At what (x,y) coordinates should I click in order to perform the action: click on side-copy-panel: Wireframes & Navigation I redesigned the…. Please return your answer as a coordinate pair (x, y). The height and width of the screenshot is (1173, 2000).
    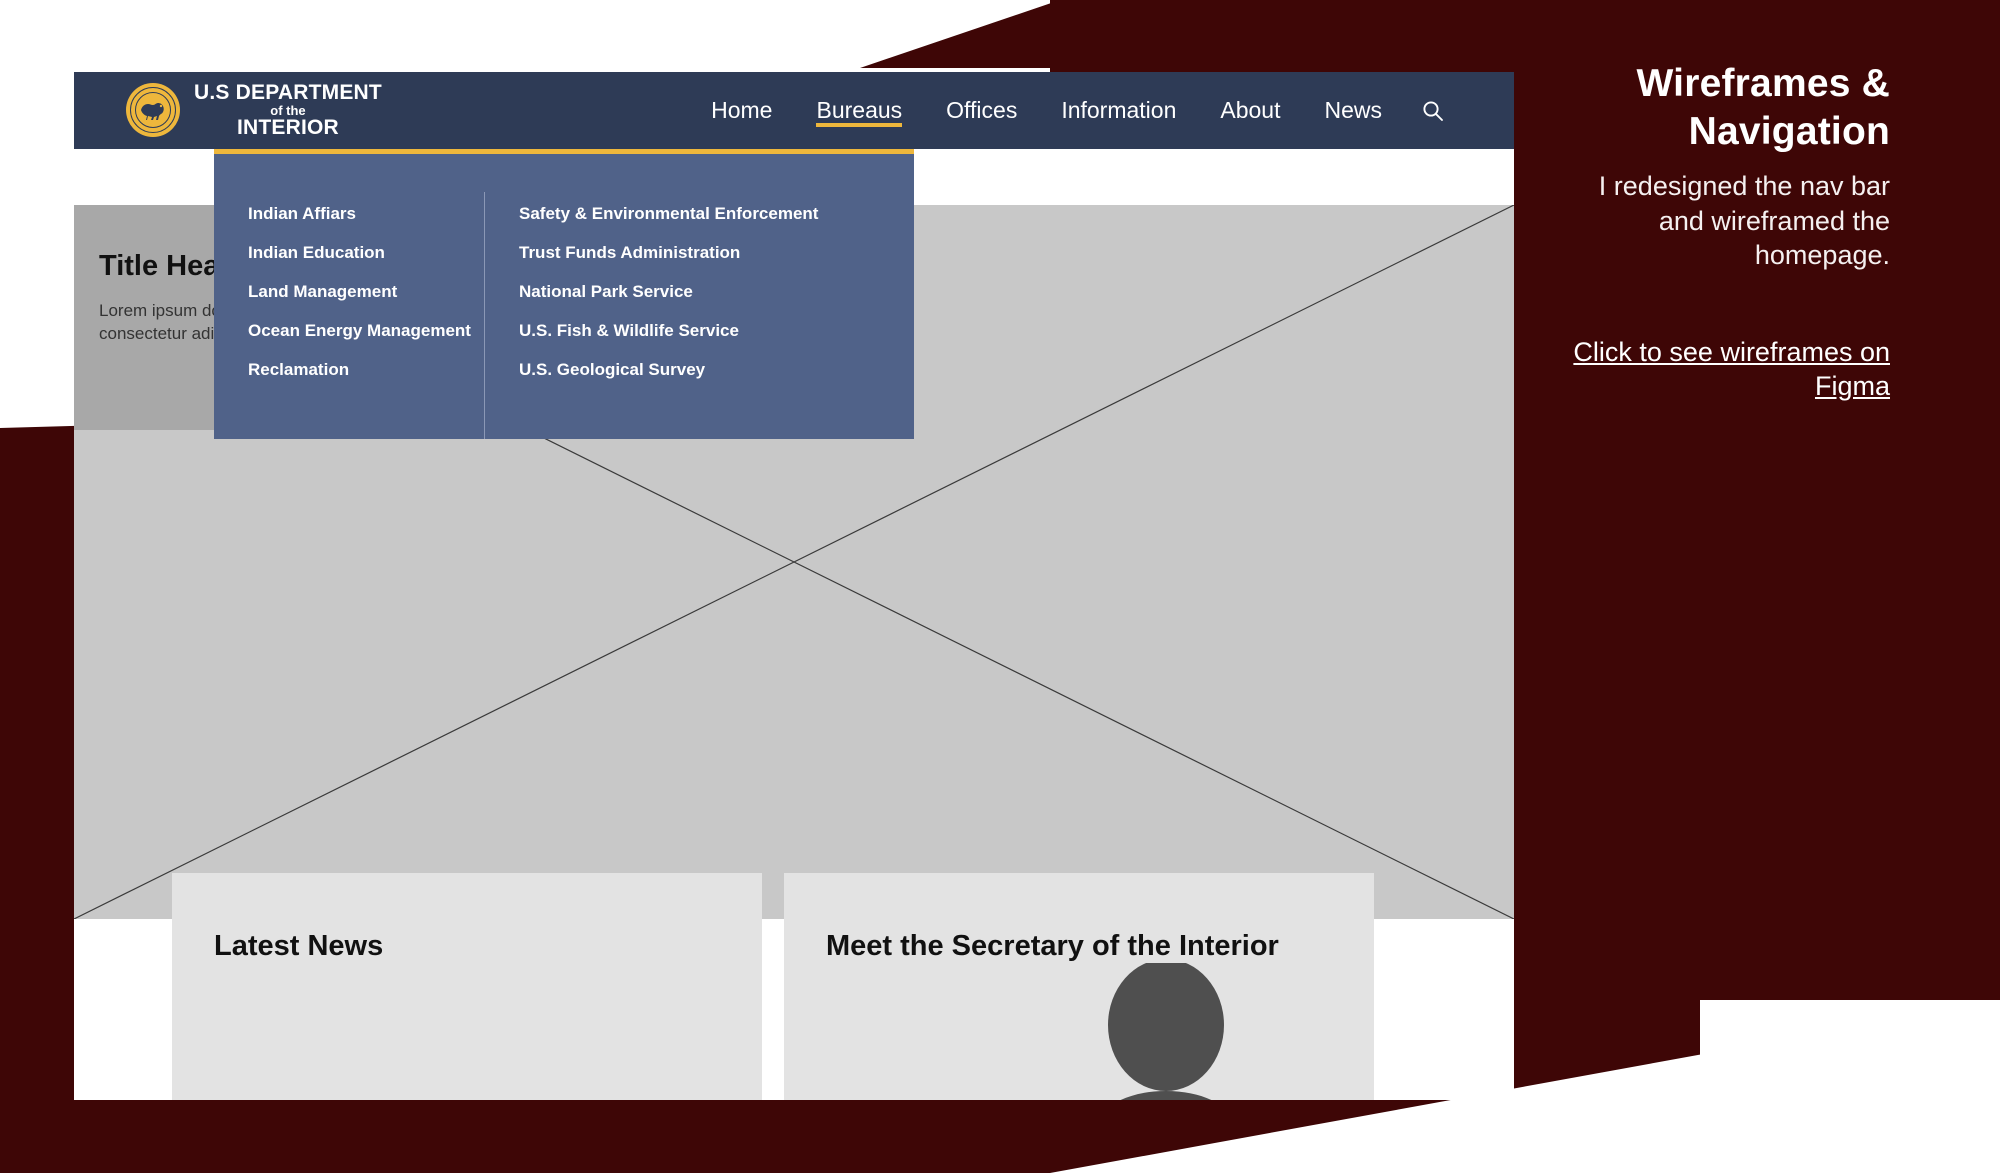
    Looking at the image, I should click on (1725, 232).